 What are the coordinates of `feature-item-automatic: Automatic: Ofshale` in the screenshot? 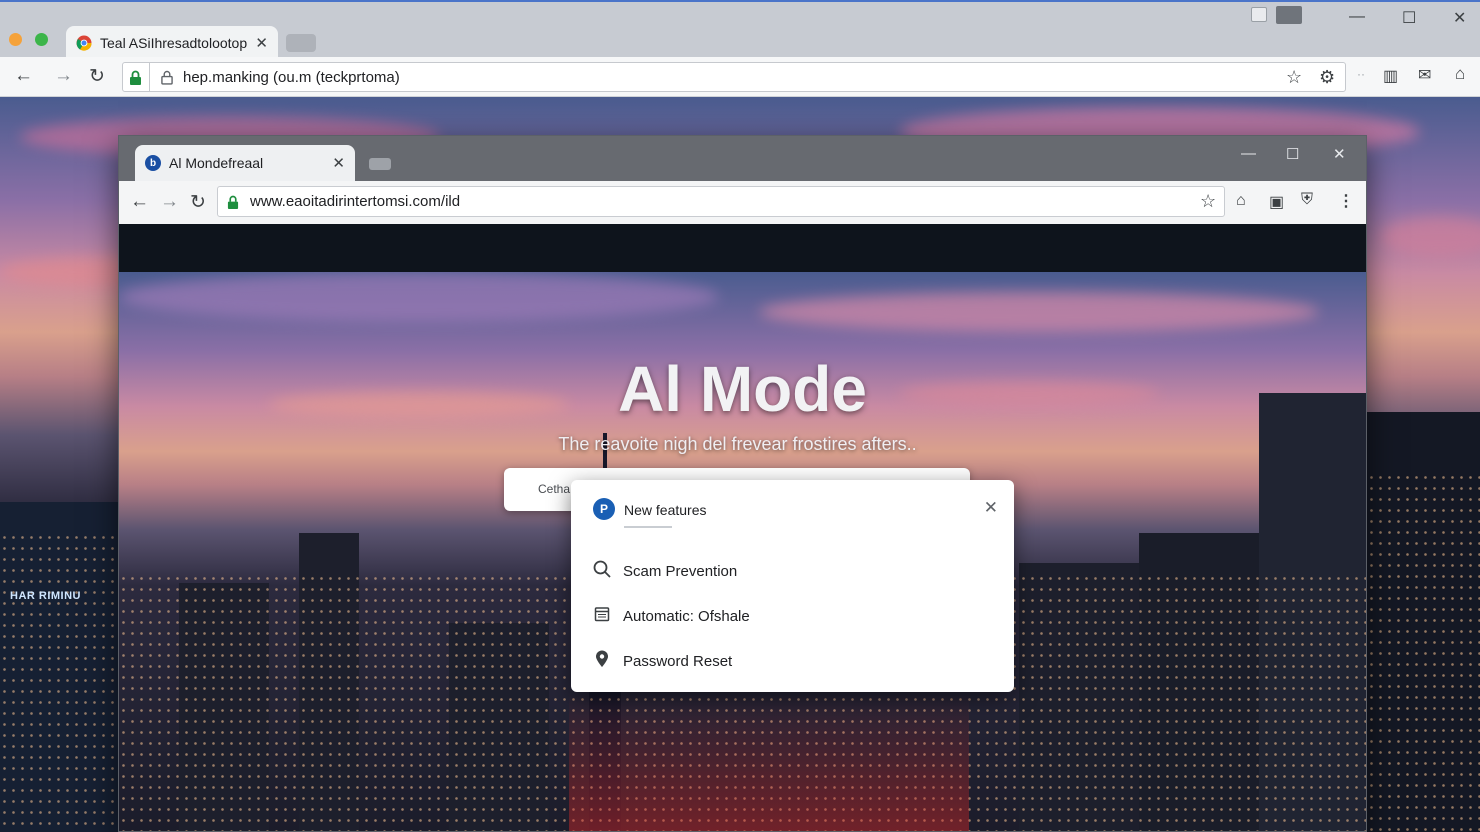 It's located at (791, 616).